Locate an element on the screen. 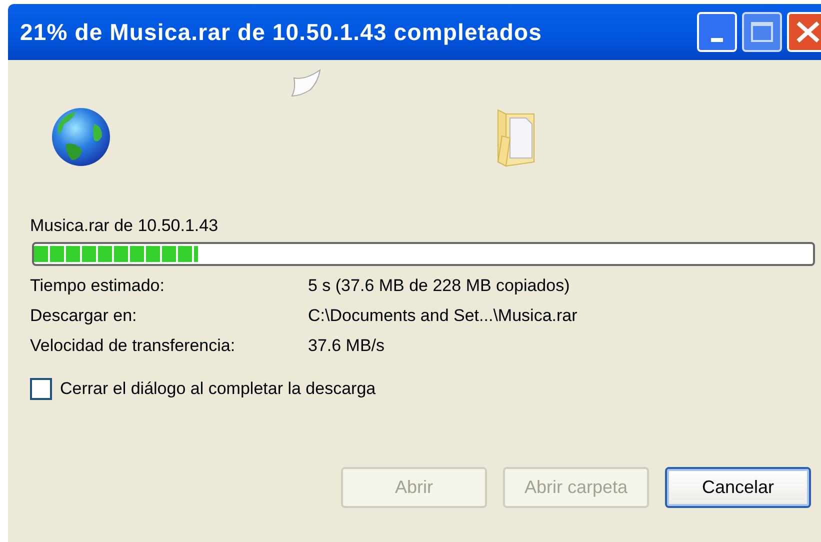 This screenshot has width=821, height=542. detail-value: 5 s (37.6 MB de 228 MB copiados) is located at coordinates (439, 286).